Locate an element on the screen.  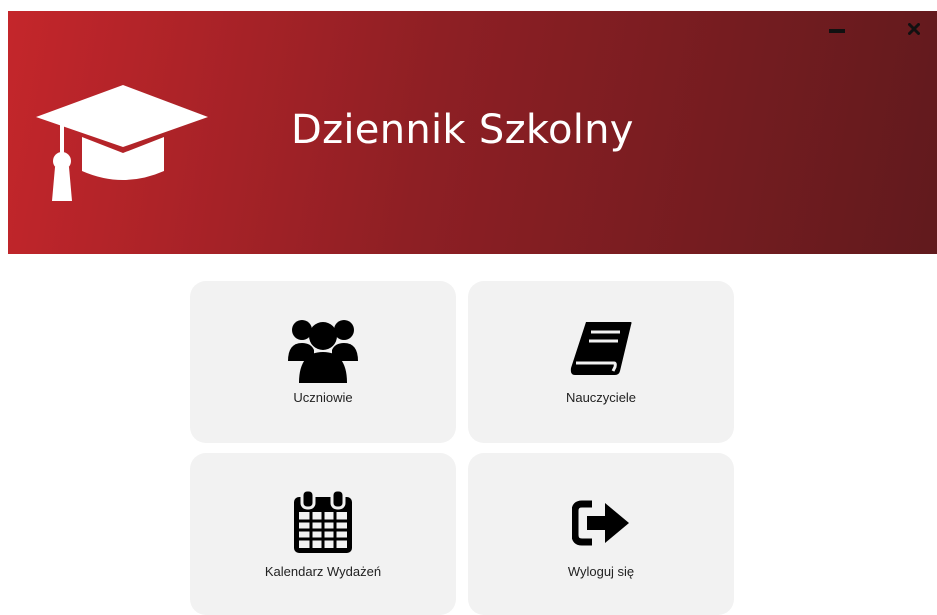
close-icon is located at coordinates (914, 29).